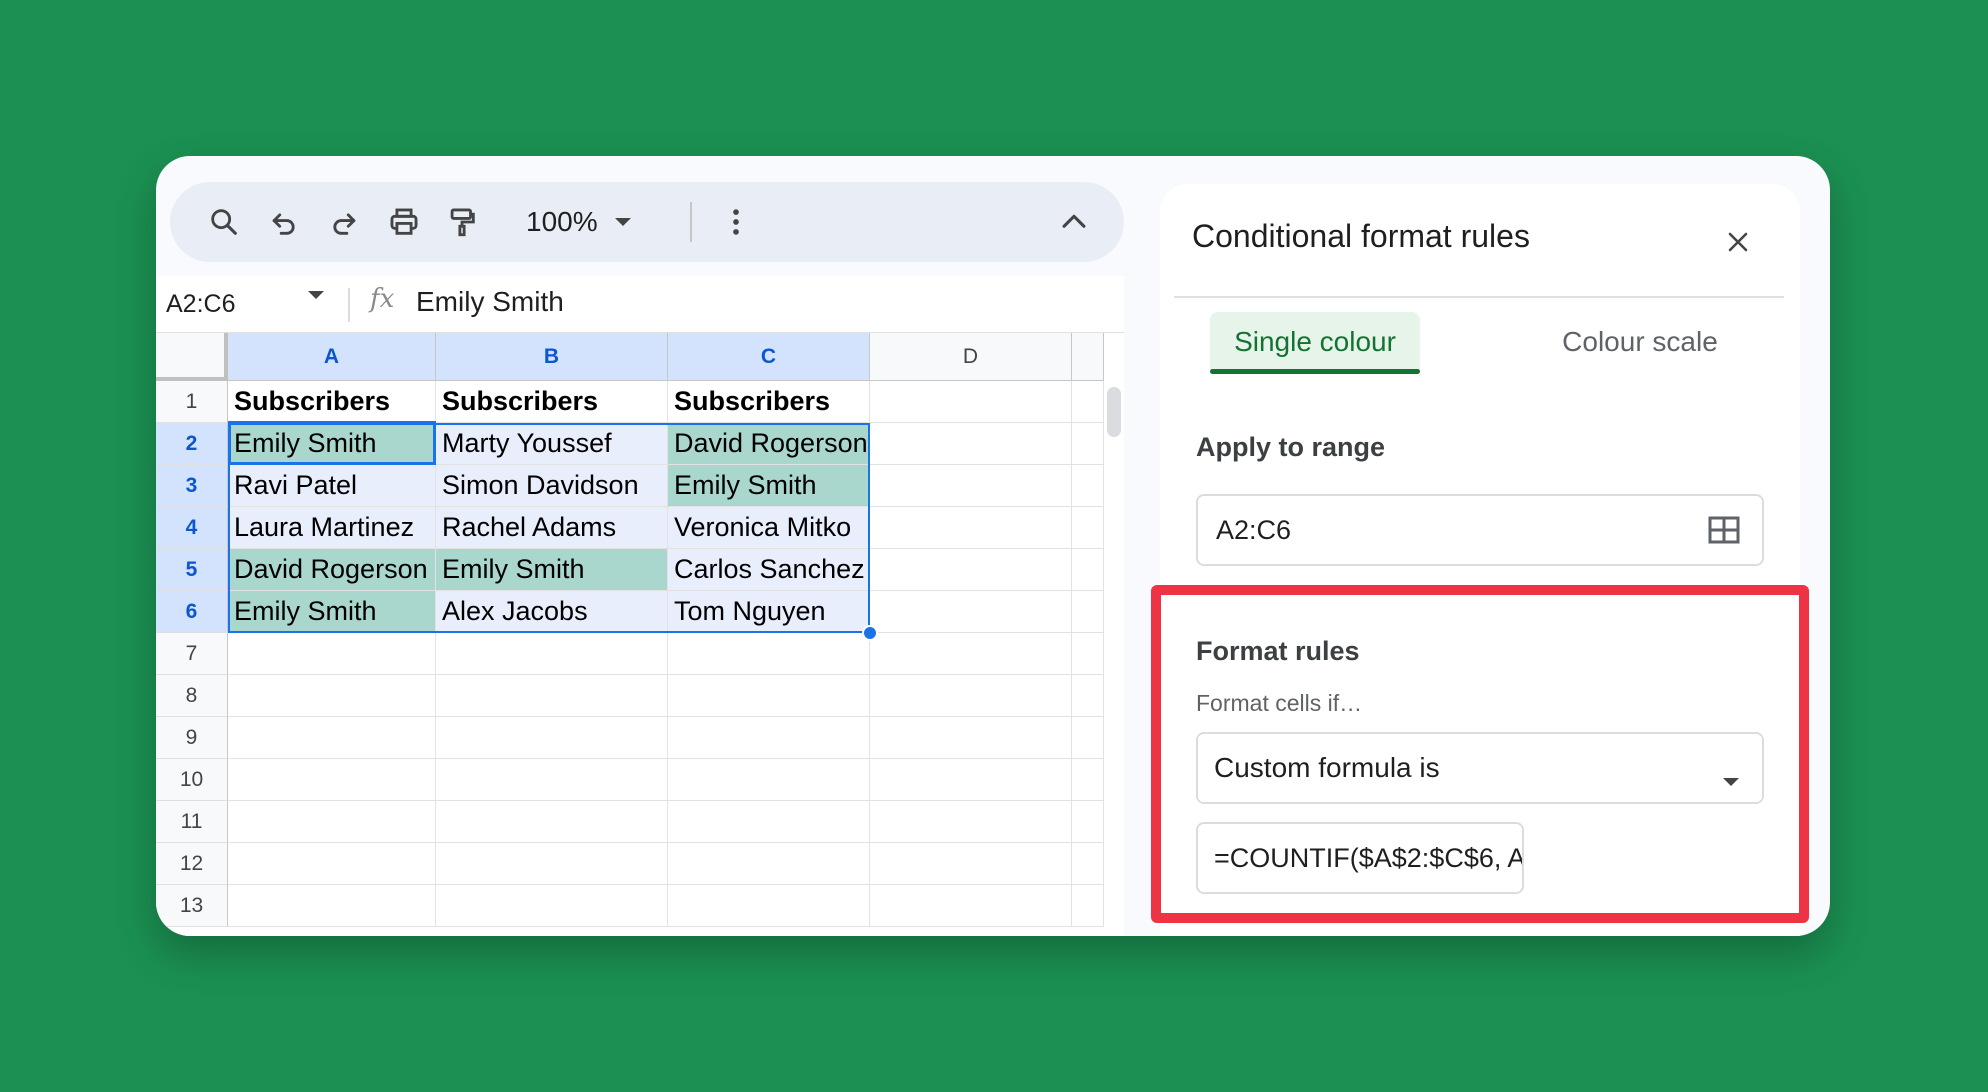 The width and height of the screenshot is (1988, 1092). I want to click on column-header-b: B, so click(552, 357).